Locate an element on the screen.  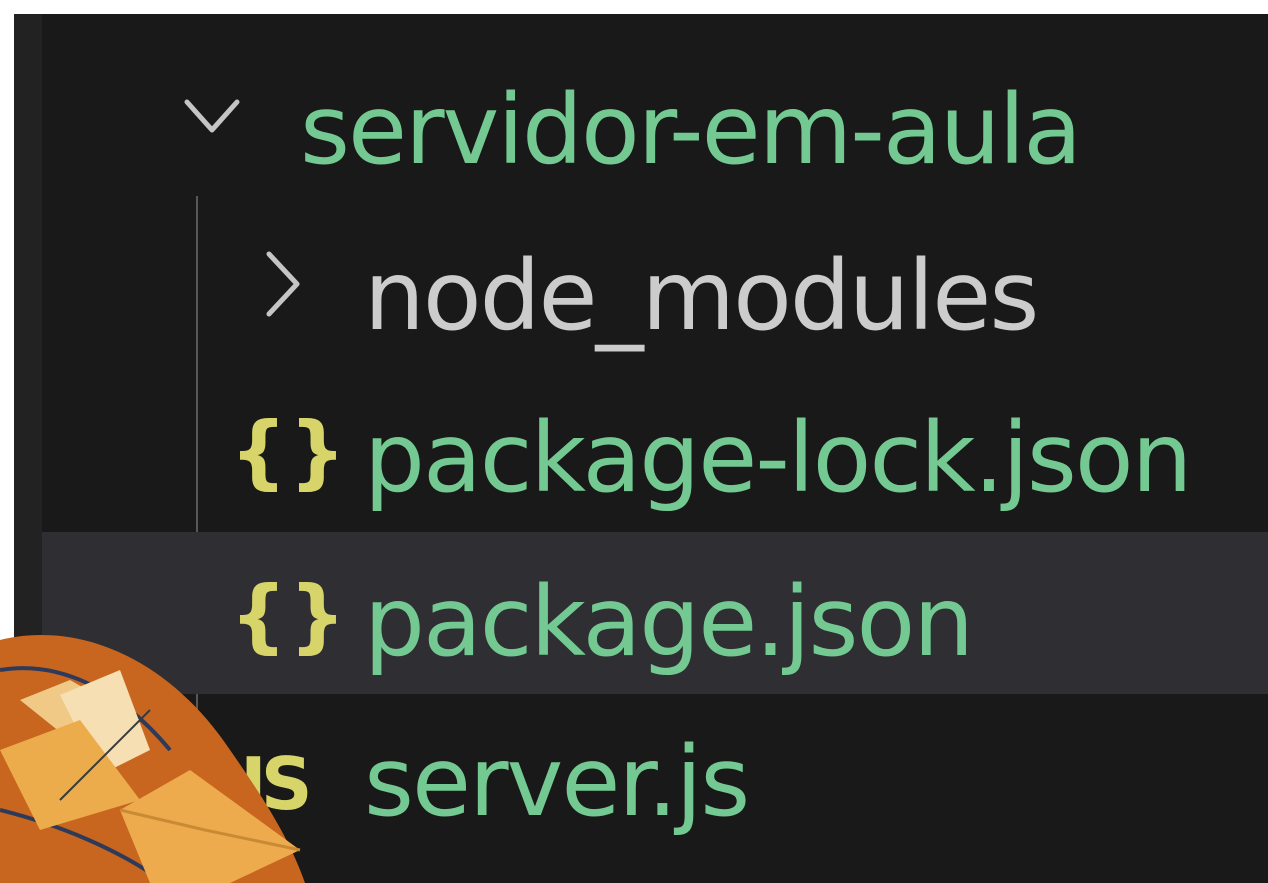
json-file-icon: {} is located at coordinates (289, 451).